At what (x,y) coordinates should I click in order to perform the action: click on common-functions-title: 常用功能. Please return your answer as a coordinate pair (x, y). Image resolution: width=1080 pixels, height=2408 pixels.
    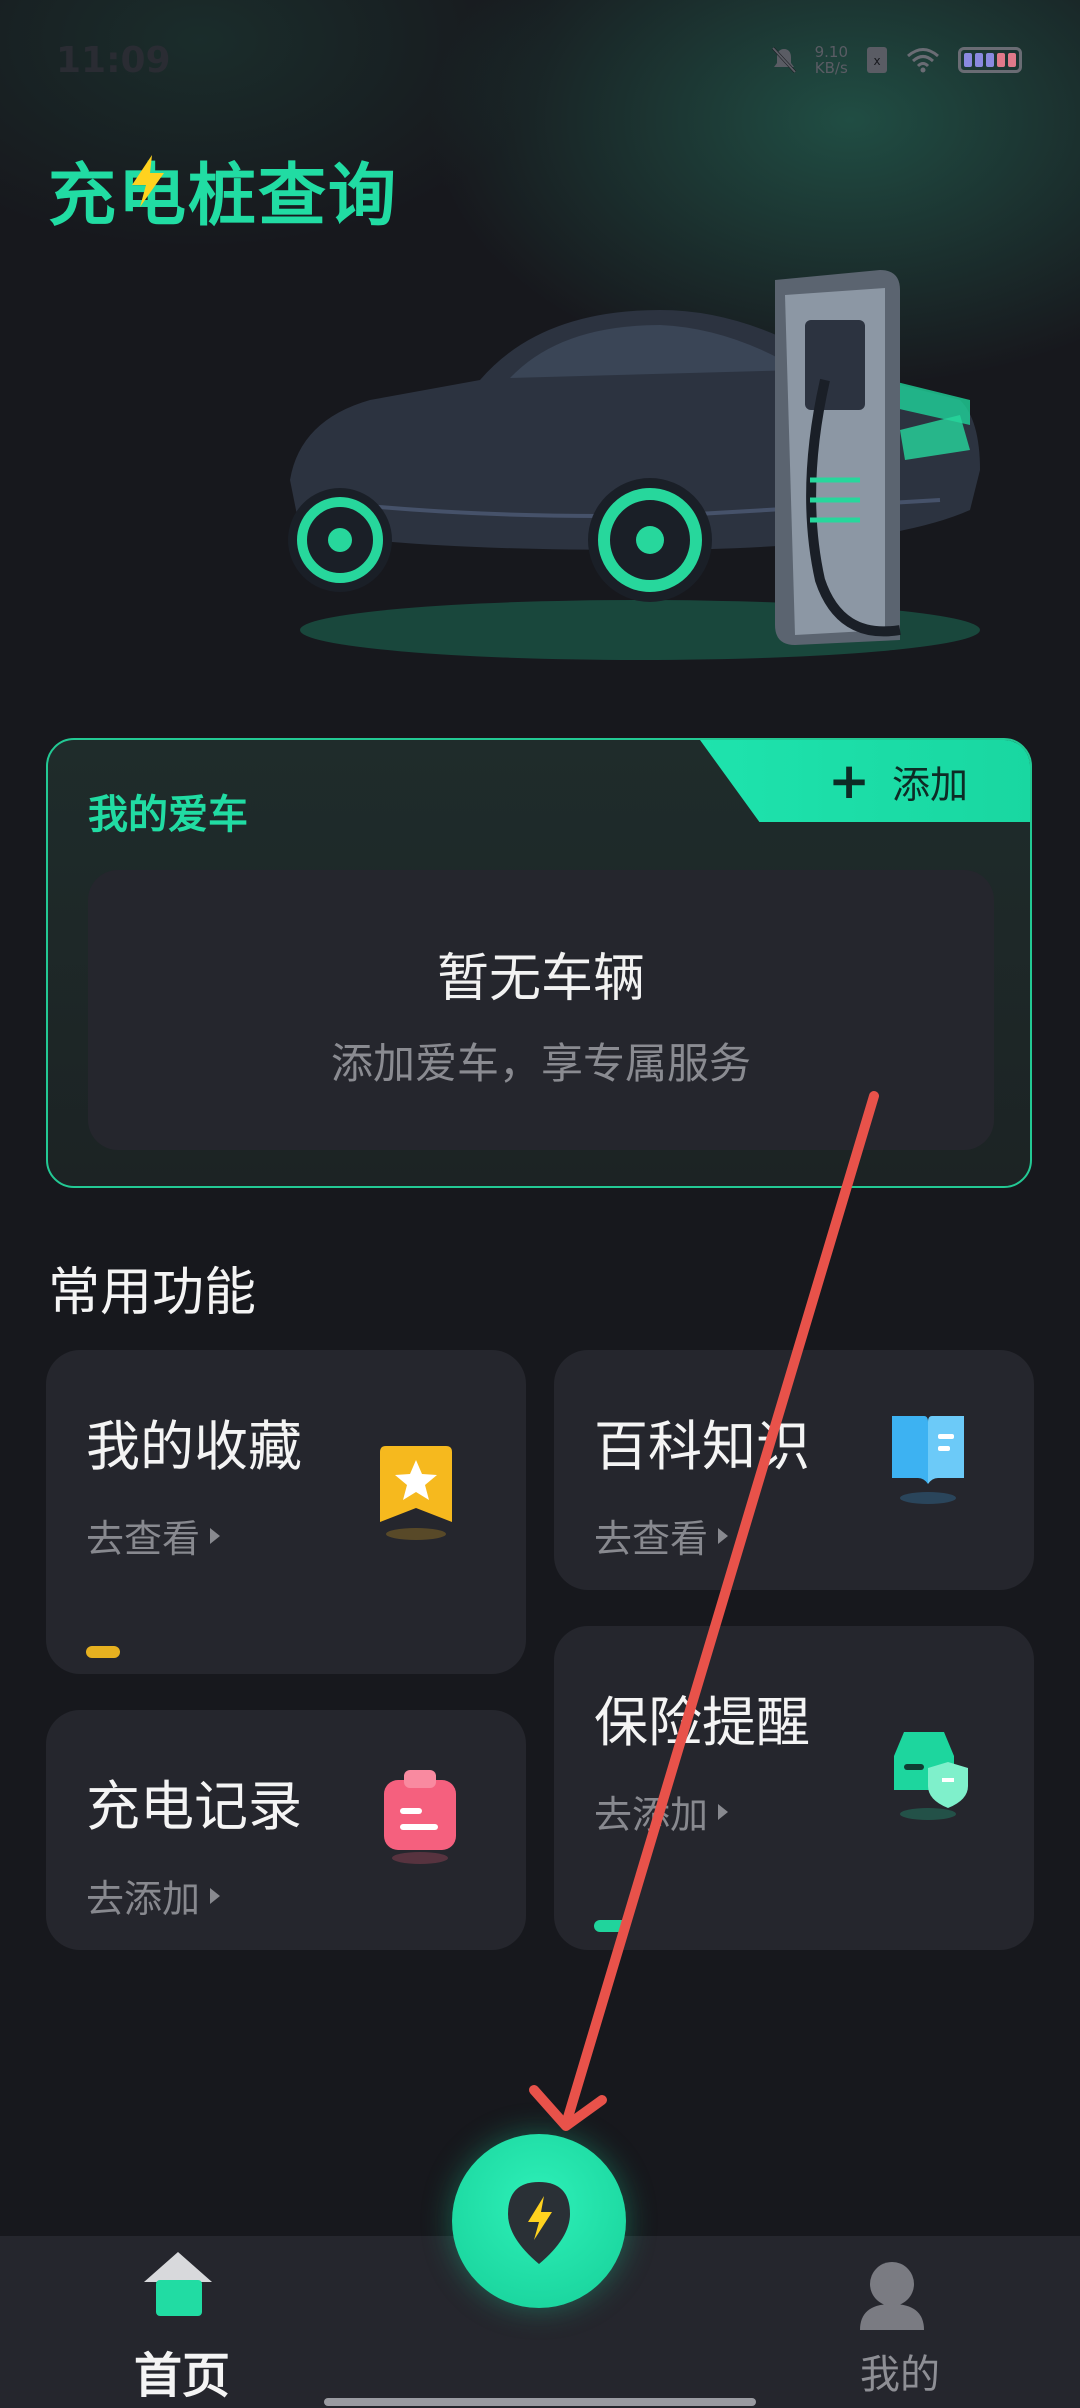
    Looking at the image, I should click on (152, 1293).